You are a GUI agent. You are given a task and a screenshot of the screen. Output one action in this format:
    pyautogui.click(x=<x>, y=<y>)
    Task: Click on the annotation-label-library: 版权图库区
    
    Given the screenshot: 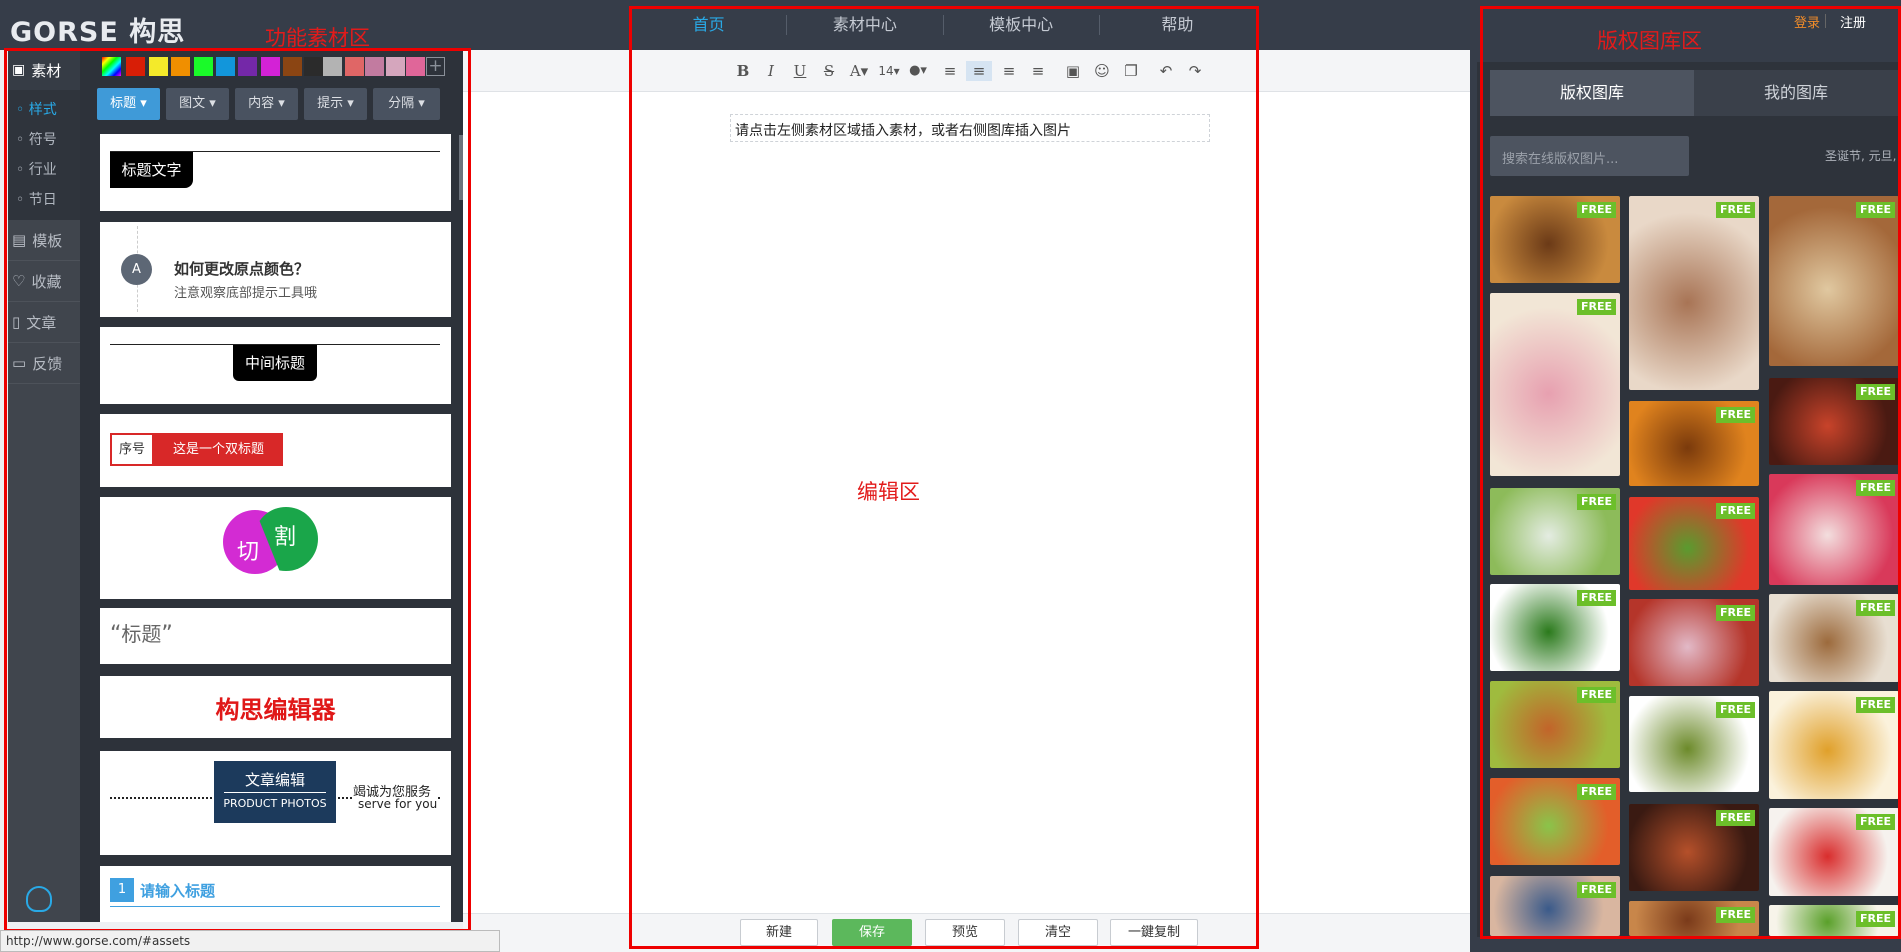 What is the action you would take?
    pyautogui.click(x=1649, y=41)
    